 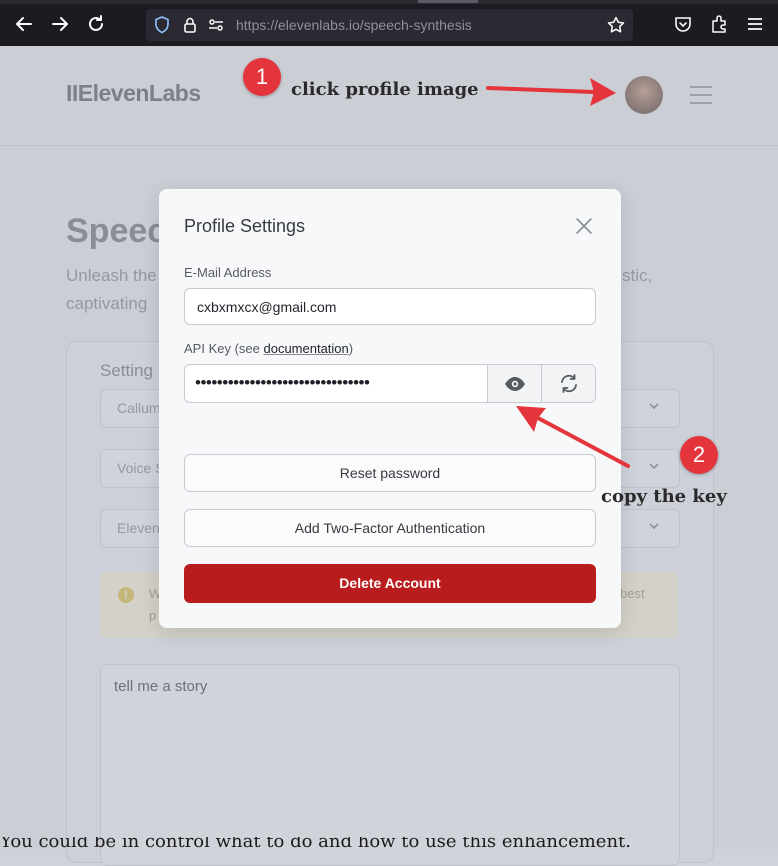 What do you see at coordinates (126, 370) in the screenshot?
I see `settings-heading: Setting` at bounding box center [126, 370].